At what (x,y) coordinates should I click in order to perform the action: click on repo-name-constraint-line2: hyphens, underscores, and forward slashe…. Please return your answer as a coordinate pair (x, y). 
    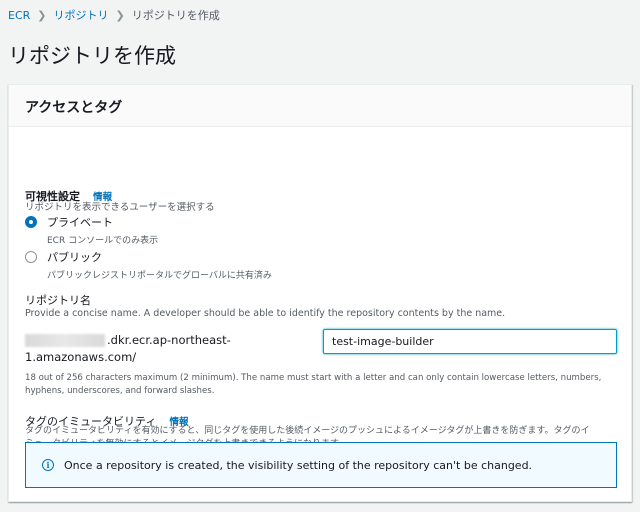
    Looking at the image, I should click on (120, 391).